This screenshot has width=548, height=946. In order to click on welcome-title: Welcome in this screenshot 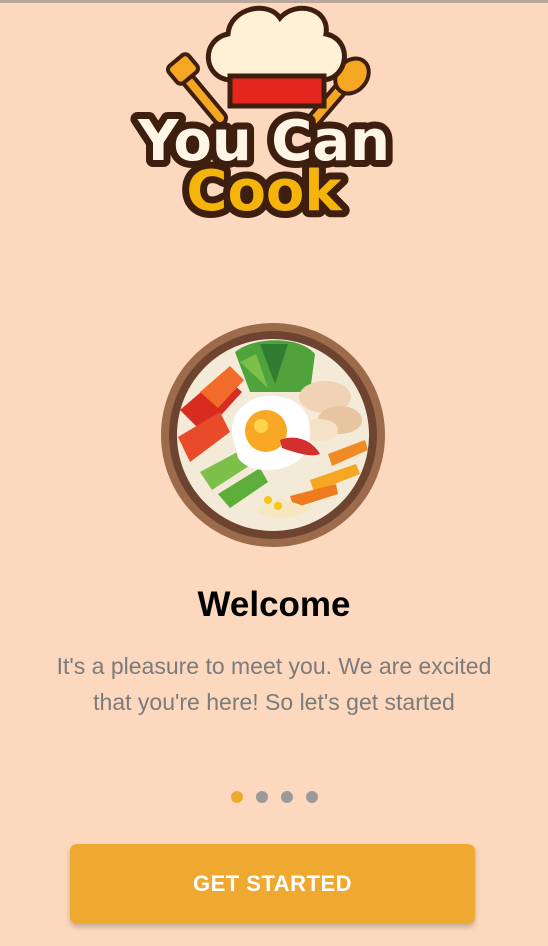, I will do `click(274, 604)`.